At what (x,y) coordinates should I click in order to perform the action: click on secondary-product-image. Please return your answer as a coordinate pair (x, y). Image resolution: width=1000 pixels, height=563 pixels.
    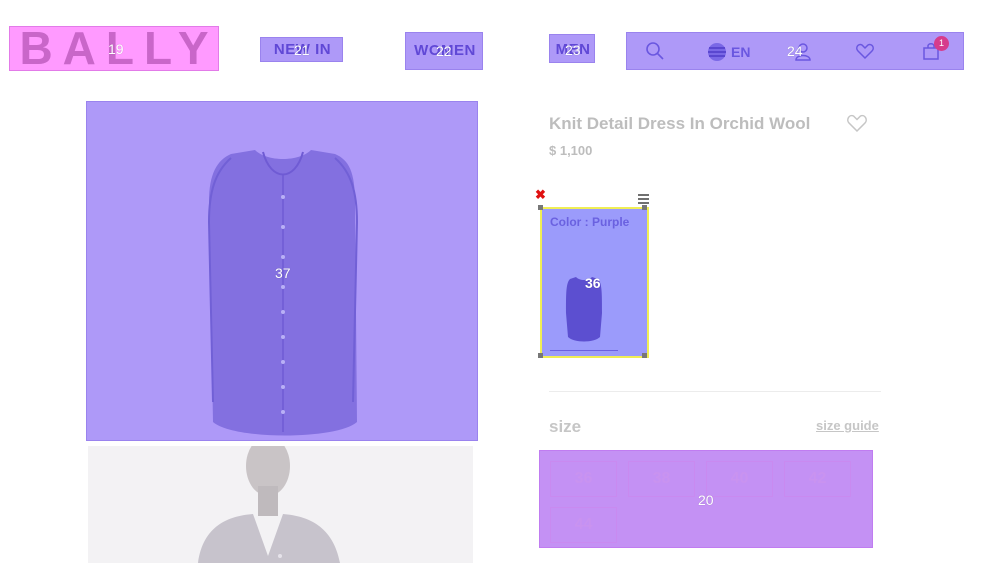
    Looking at the image, I should click on (280, 504).